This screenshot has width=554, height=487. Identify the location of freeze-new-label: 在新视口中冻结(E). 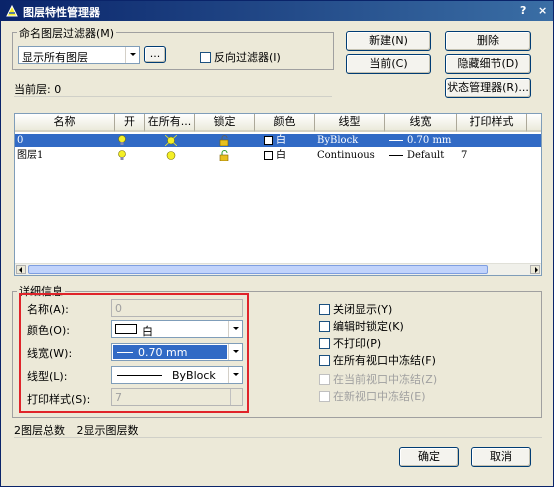
(379, 396).